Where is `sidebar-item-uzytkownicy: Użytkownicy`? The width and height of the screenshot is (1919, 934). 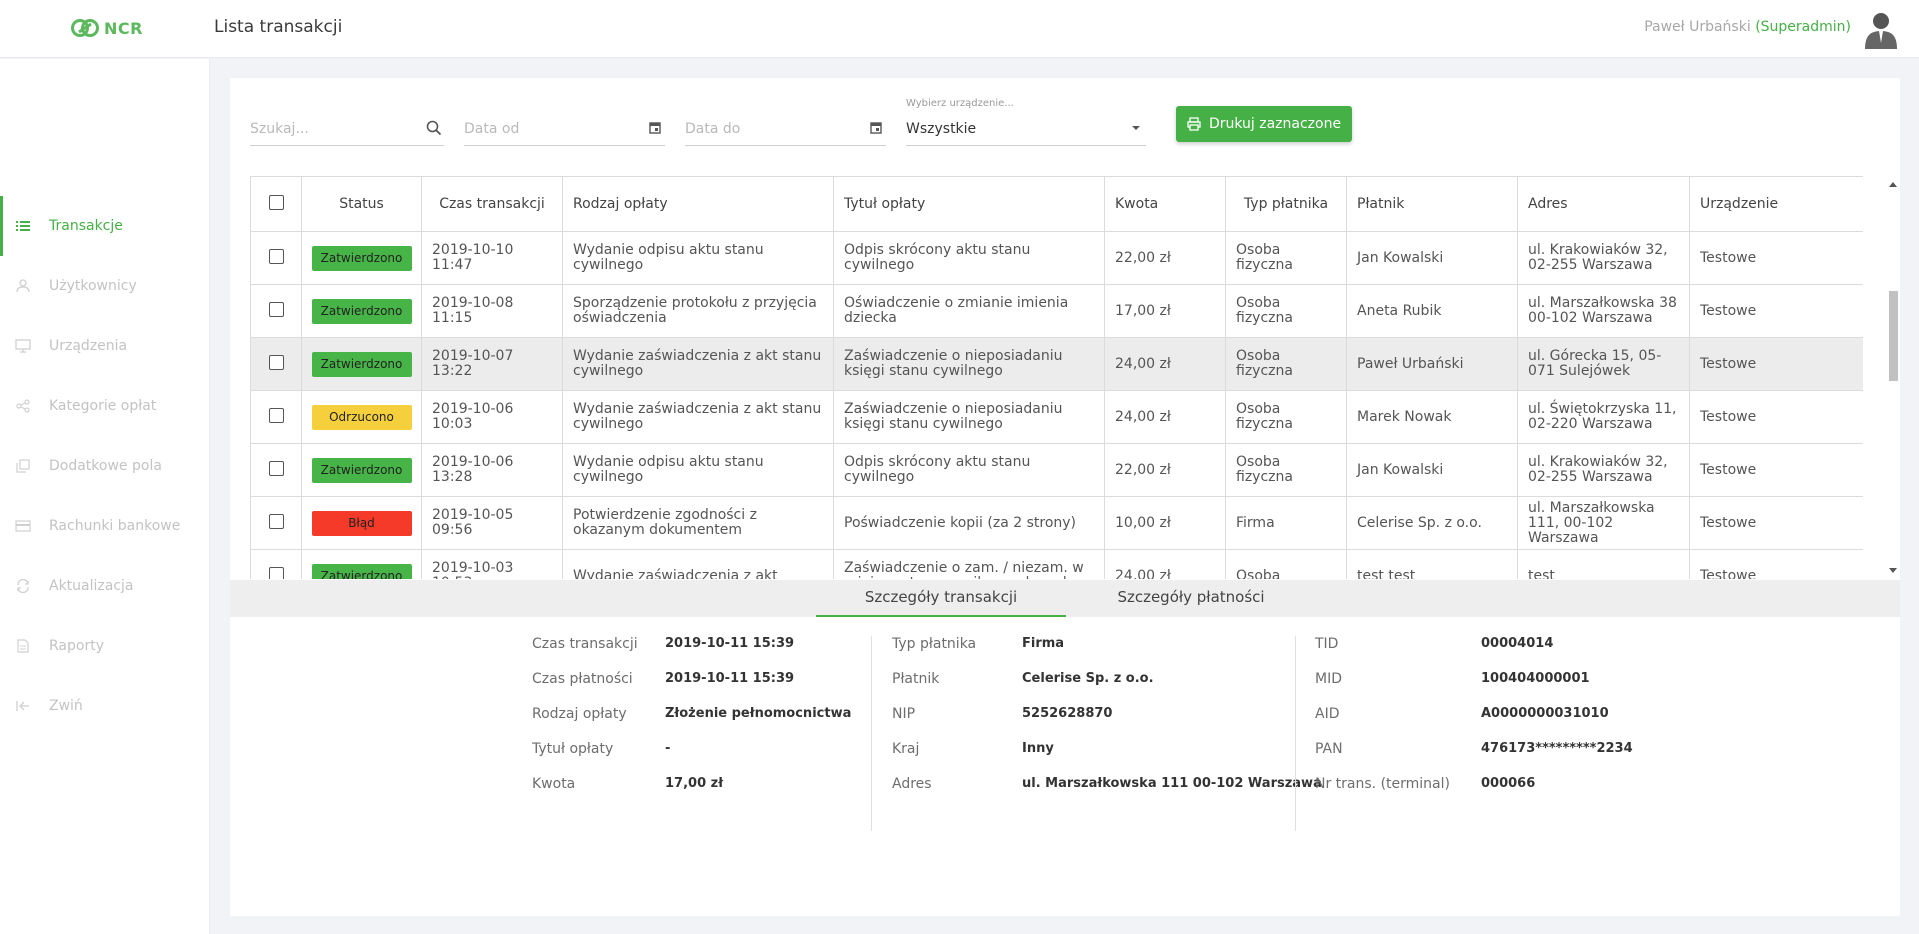
sidebar-item-uzytkownicy: Użytkownicy is located at coordinates (105, 286).